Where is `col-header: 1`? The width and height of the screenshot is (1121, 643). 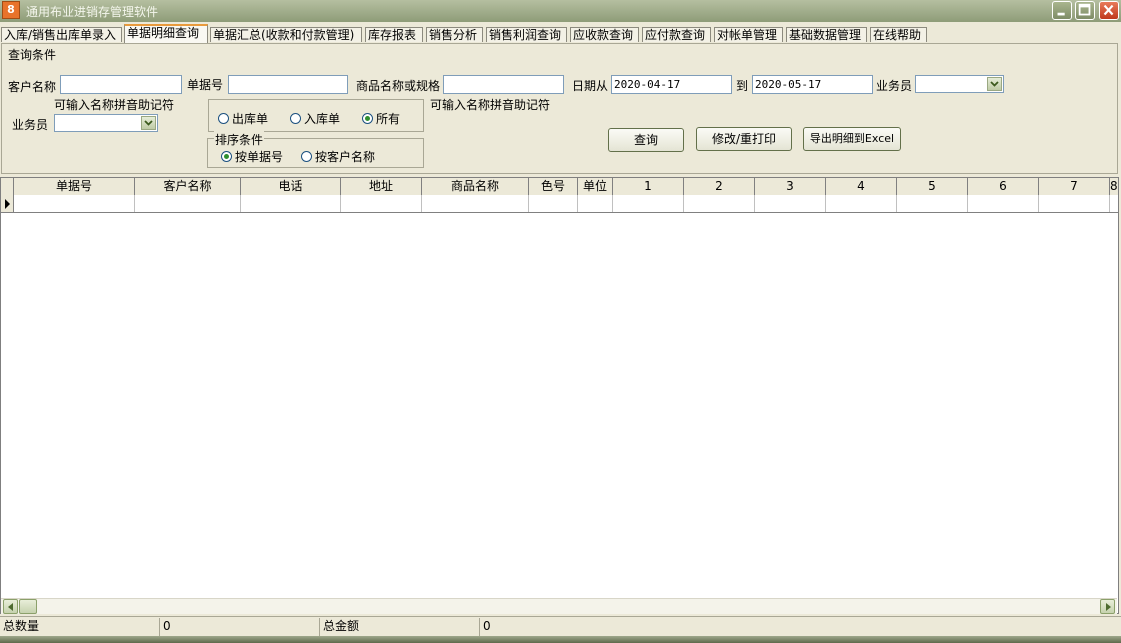 col-header: 1 is located at coordinates (648, 186).